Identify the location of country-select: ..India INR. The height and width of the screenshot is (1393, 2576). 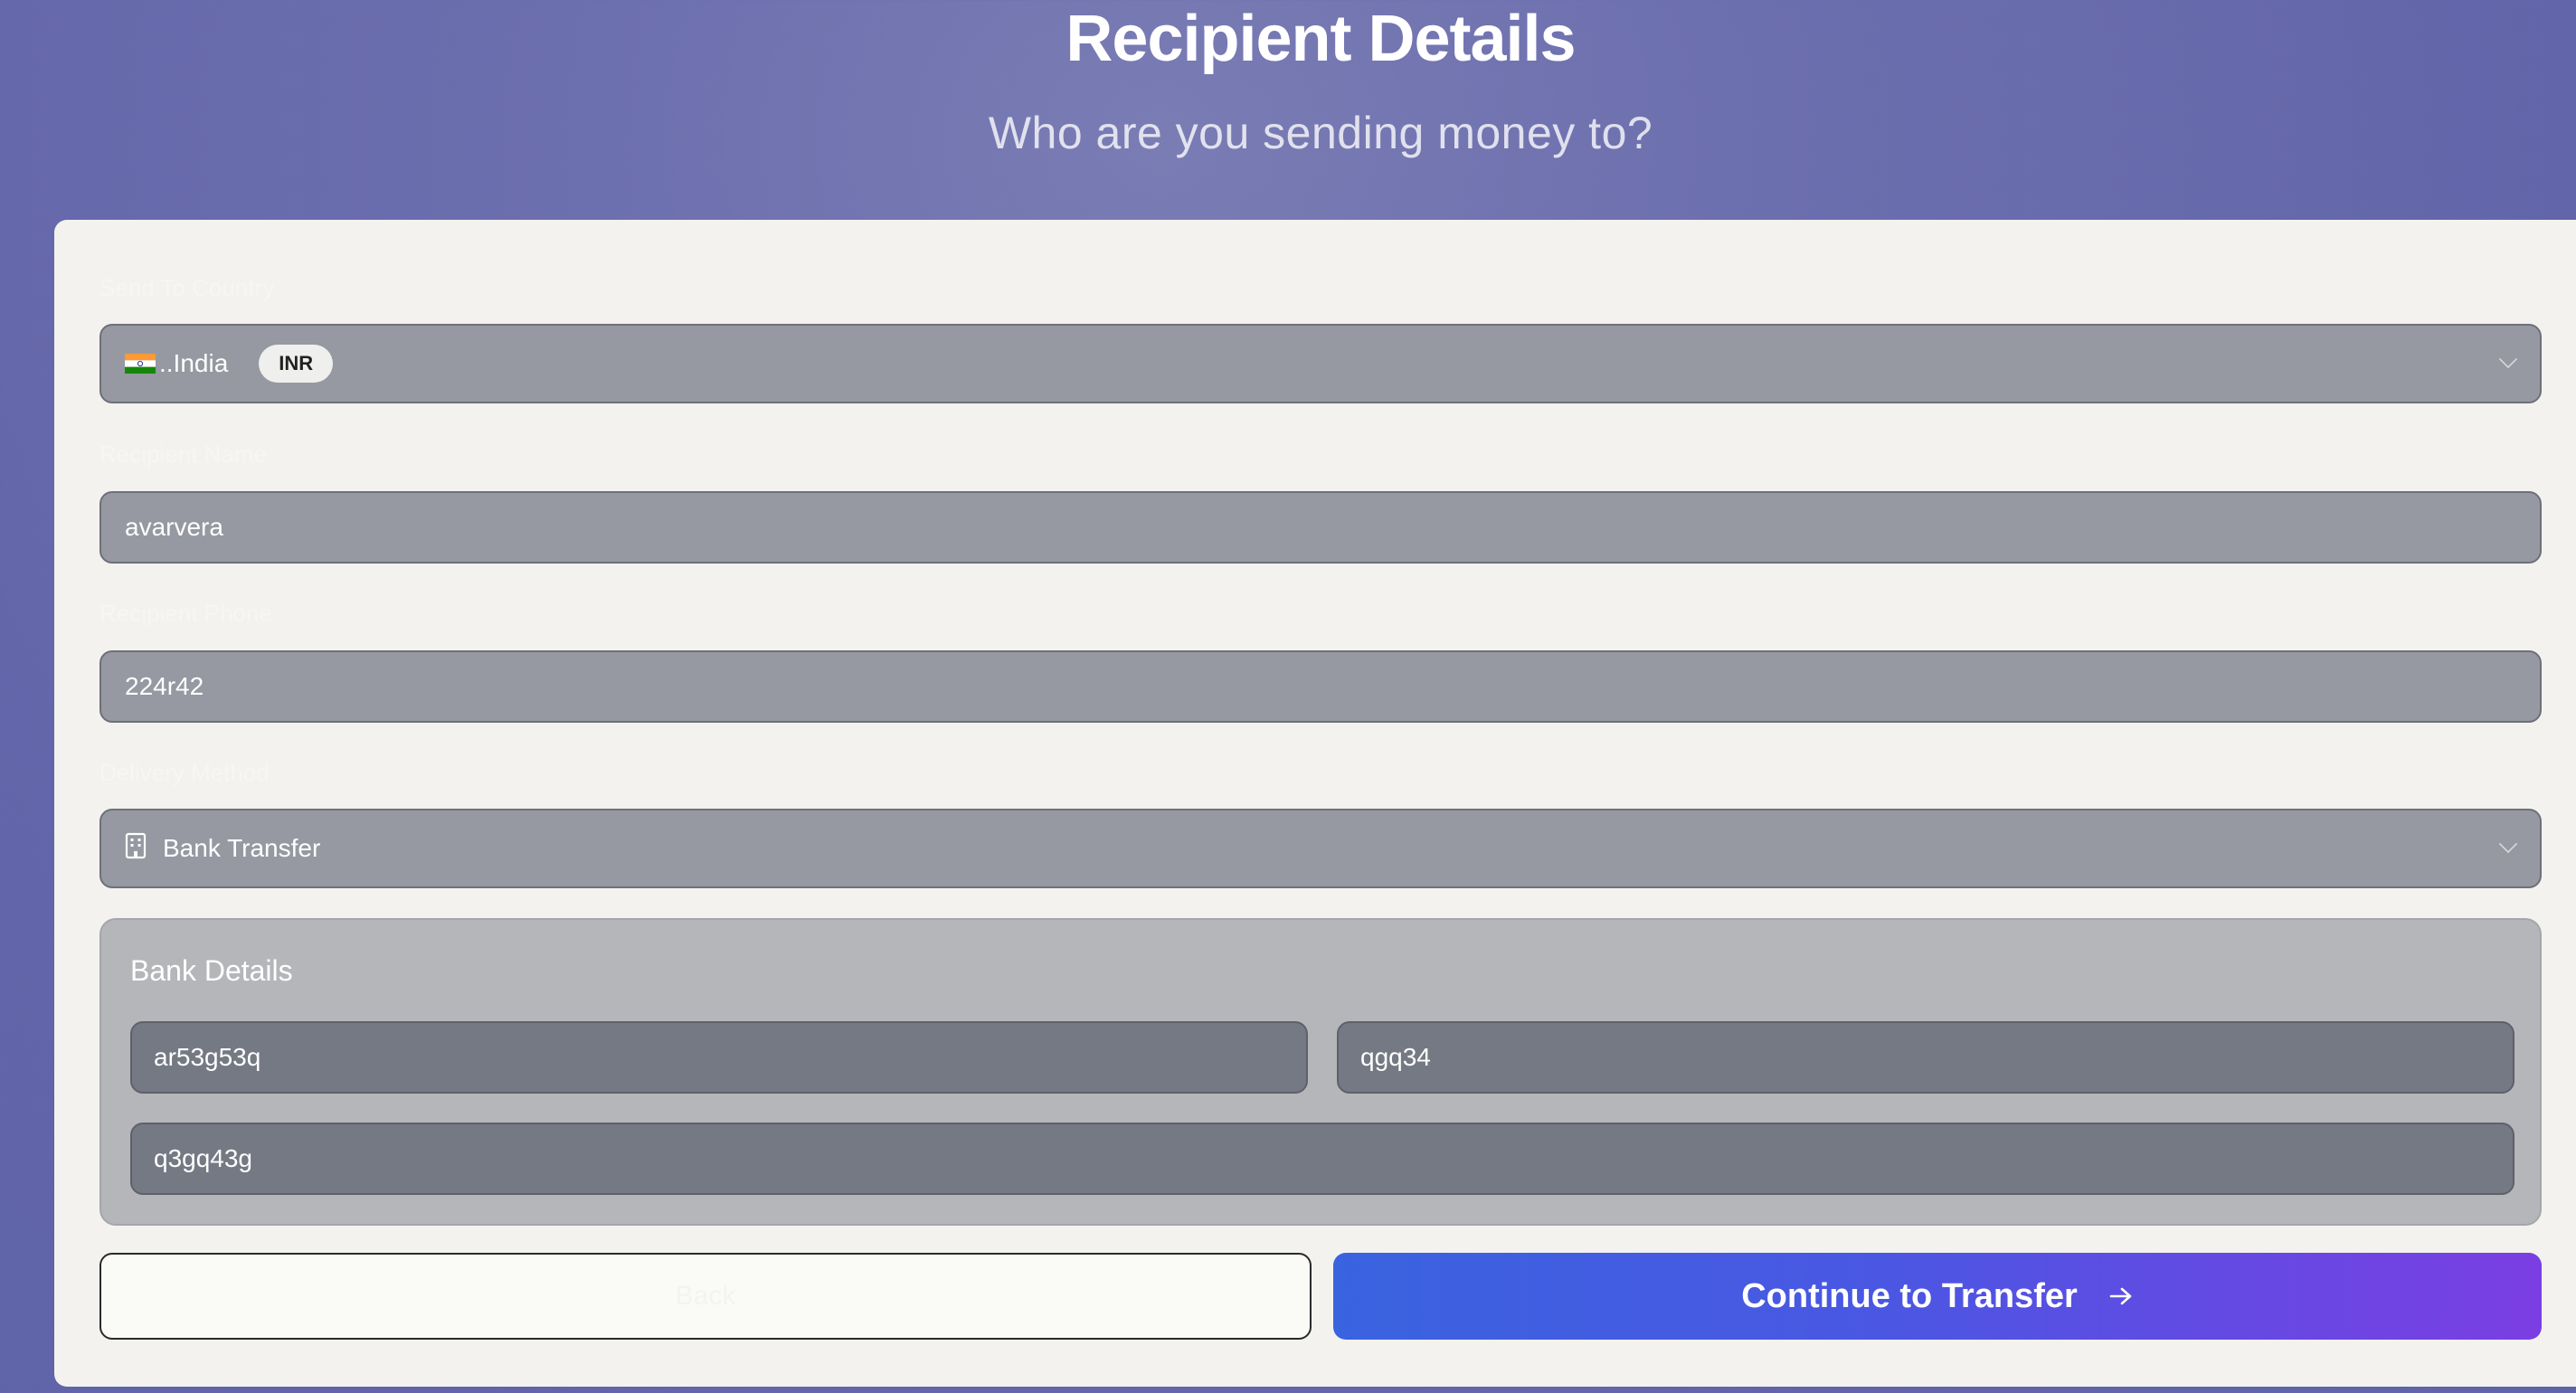
(1321, 363).